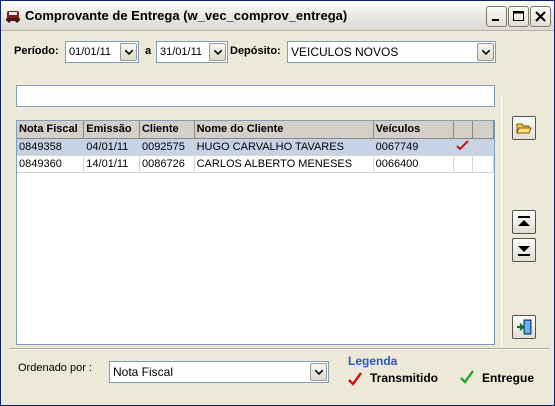  I want to click on date-from-field: 01/01/11, so click(102, 52).